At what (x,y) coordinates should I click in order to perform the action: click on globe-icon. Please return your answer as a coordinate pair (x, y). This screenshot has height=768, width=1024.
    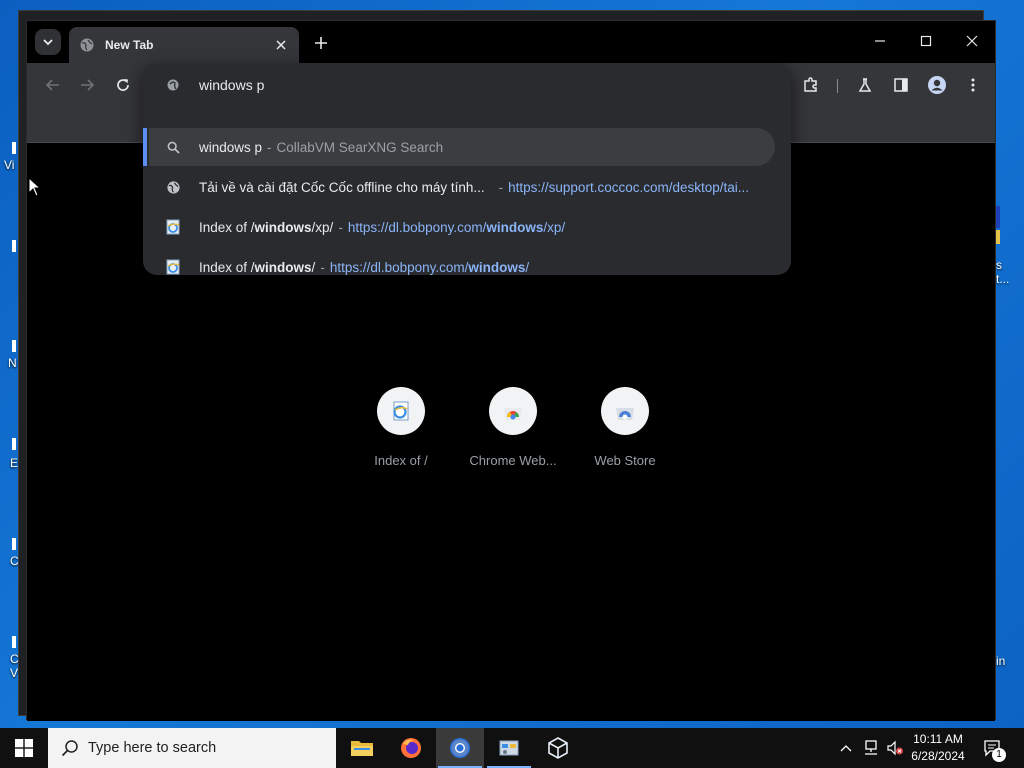
    Looking at the image, I should click on (87, 45).